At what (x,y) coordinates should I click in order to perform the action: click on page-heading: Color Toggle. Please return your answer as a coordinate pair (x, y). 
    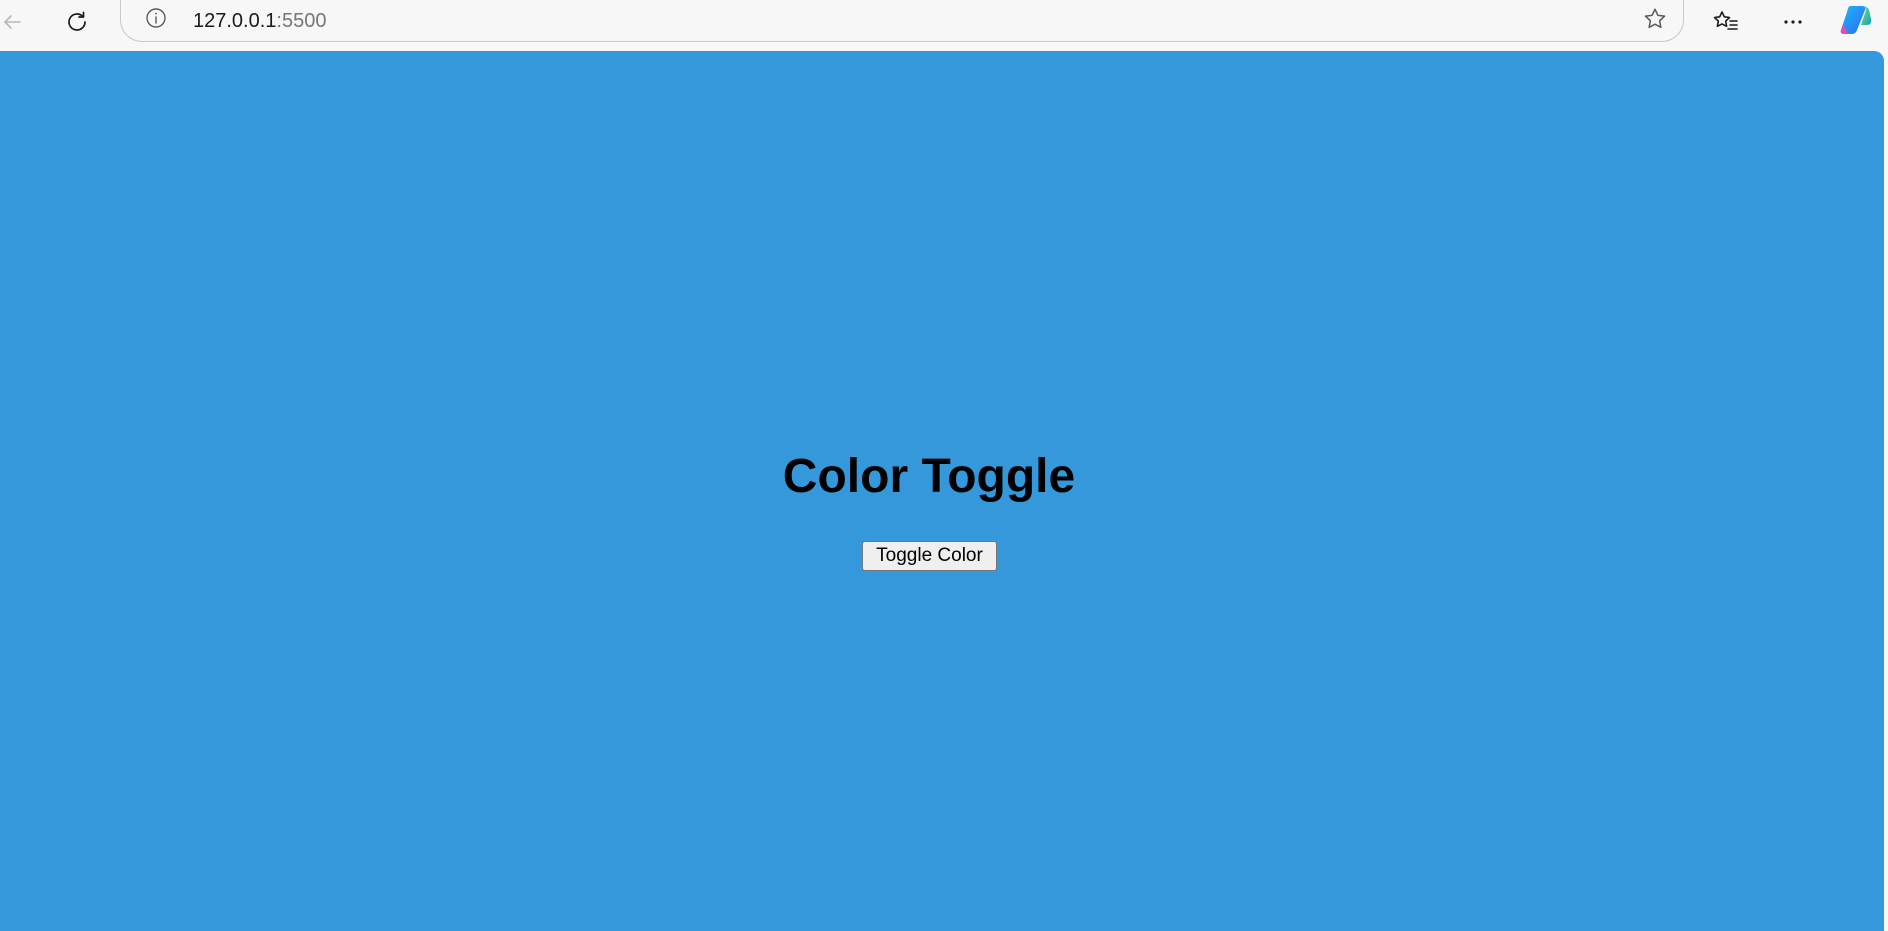
    Looking at the image, I should click on (929, 476).